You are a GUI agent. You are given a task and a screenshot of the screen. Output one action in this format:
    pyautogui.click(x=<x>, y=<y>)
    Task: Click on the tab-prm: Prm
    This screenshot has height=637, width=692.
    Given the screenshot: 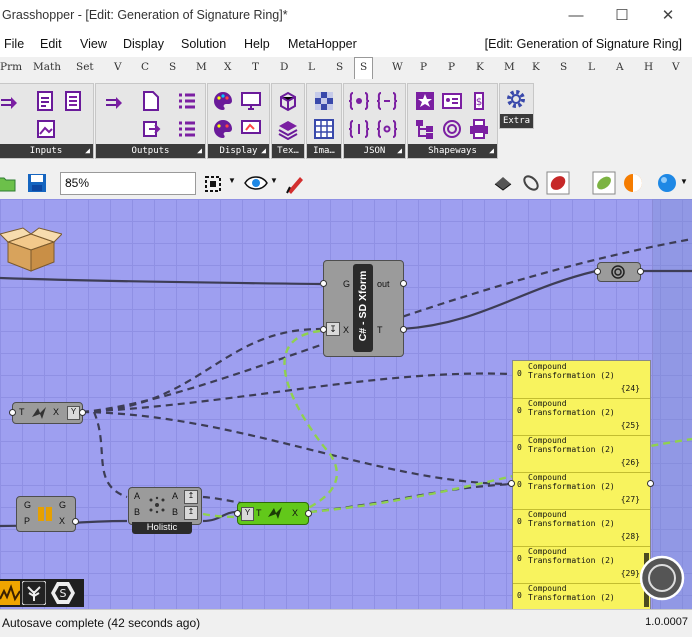 What is the action you would take?
    pyautogui.click(x=11, y=67)
    